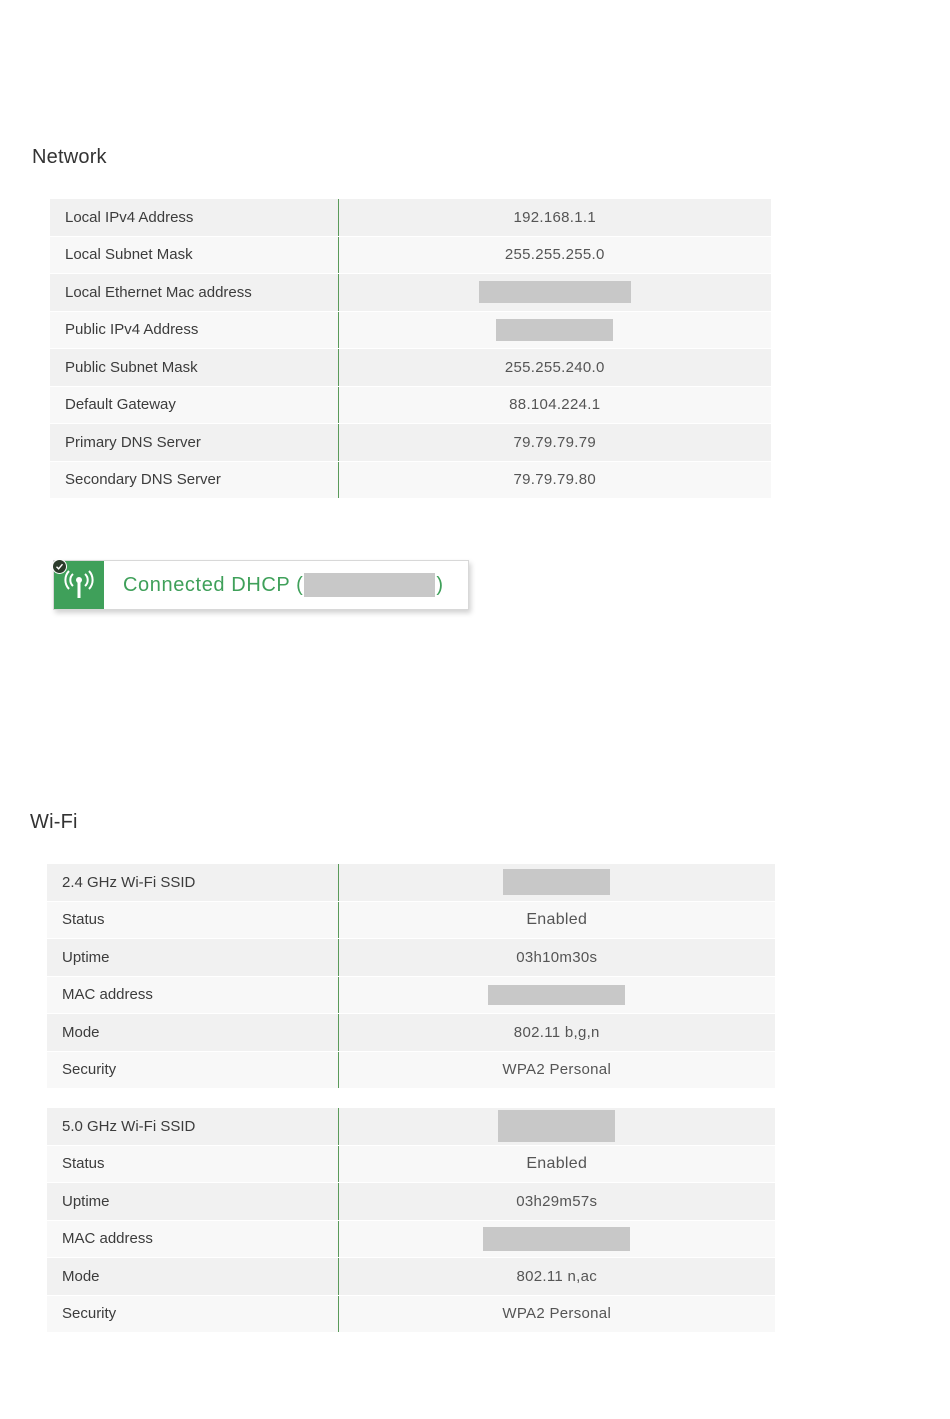 The image size is (950, 1419). I want to click on secondary-dns-value: 79.79.79.80, so click(554, 480).